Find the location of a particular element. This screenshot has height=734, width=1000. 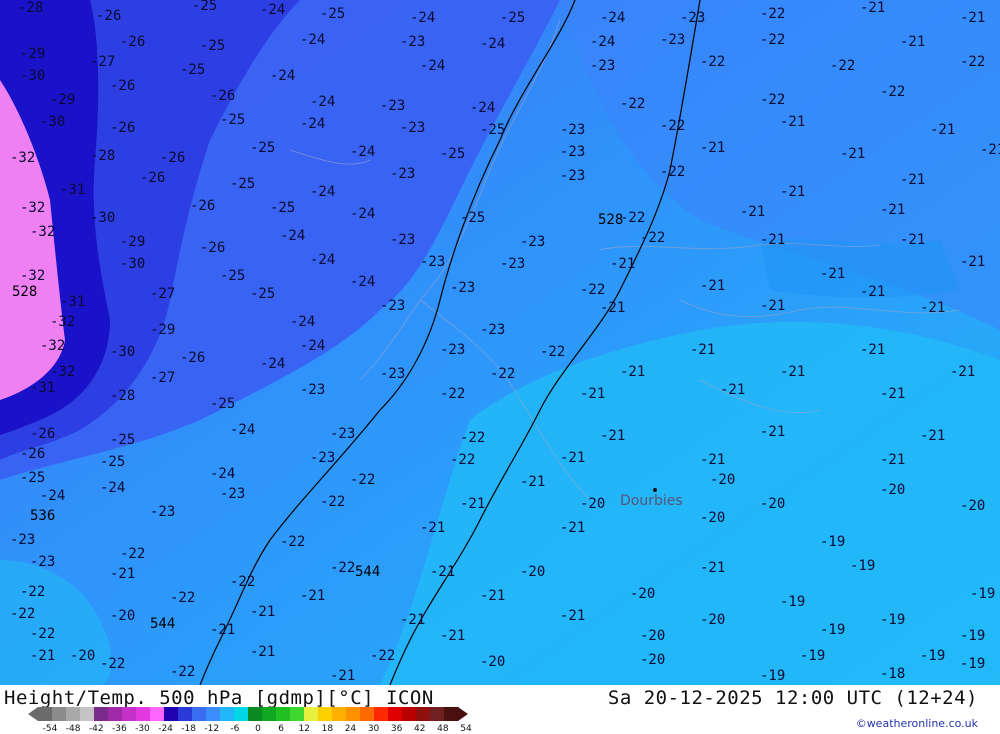

temperature-label: -31 is located at coordinates (72, 190).